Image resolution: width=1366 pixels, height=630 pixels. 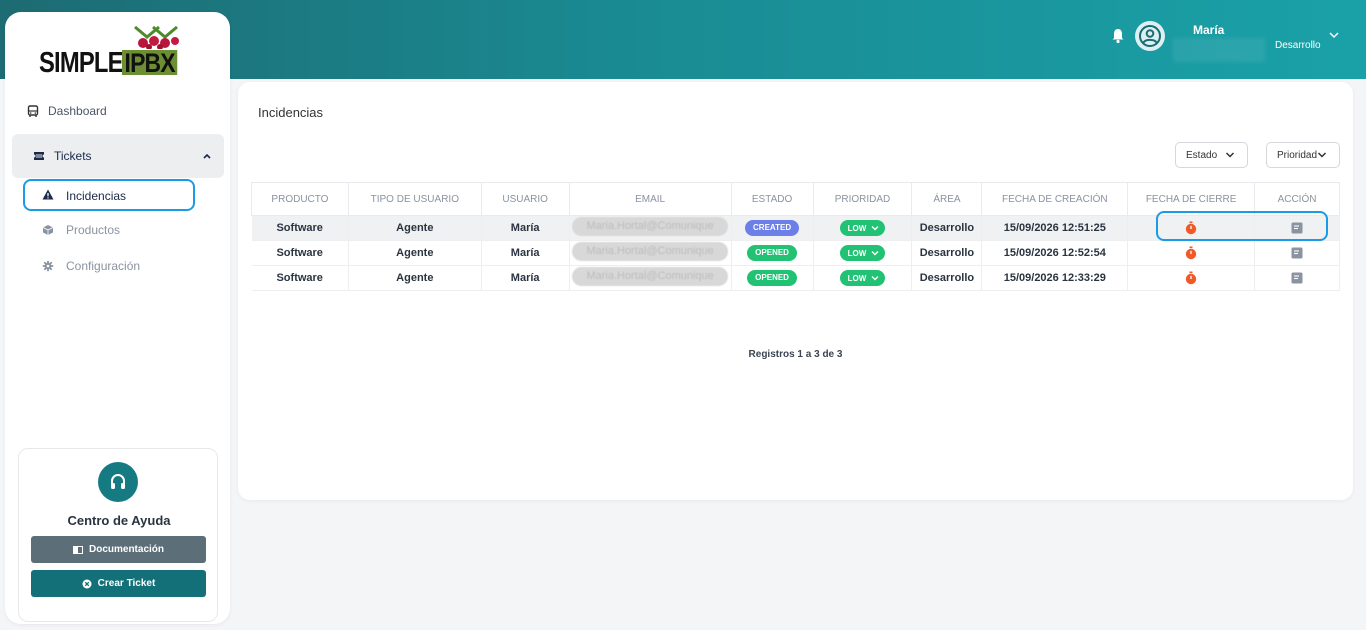 I want to click on cell-estado: CREATED, so click(x=772, y=228).